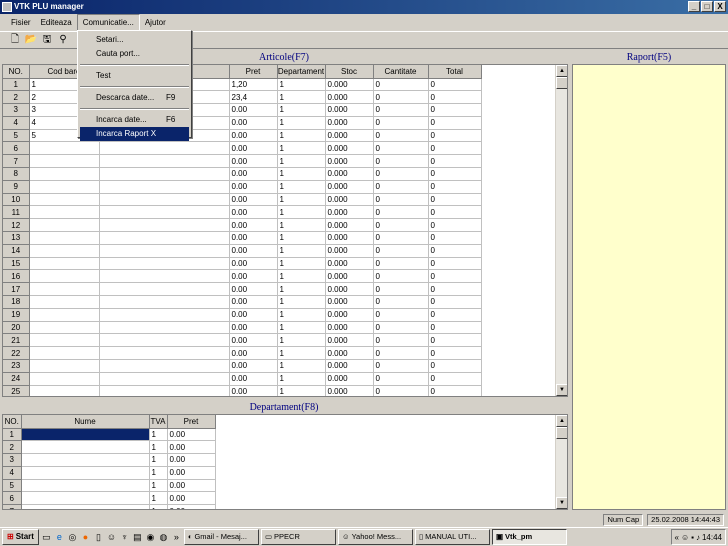 The image size is (728, 546). Describe the element at coordinates (349, 72) in the screenshot. I see `column-header: Stoc` at that location.